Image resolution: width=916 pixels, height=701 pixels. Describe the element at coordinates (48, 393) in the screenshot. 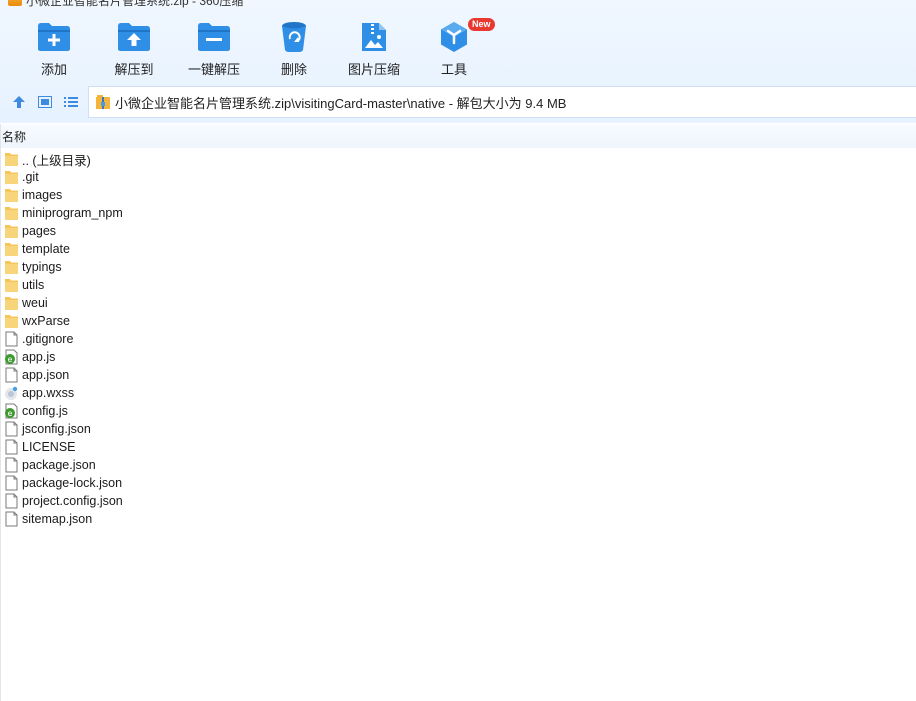

I see `list-item-name: app.wxss` at that location.